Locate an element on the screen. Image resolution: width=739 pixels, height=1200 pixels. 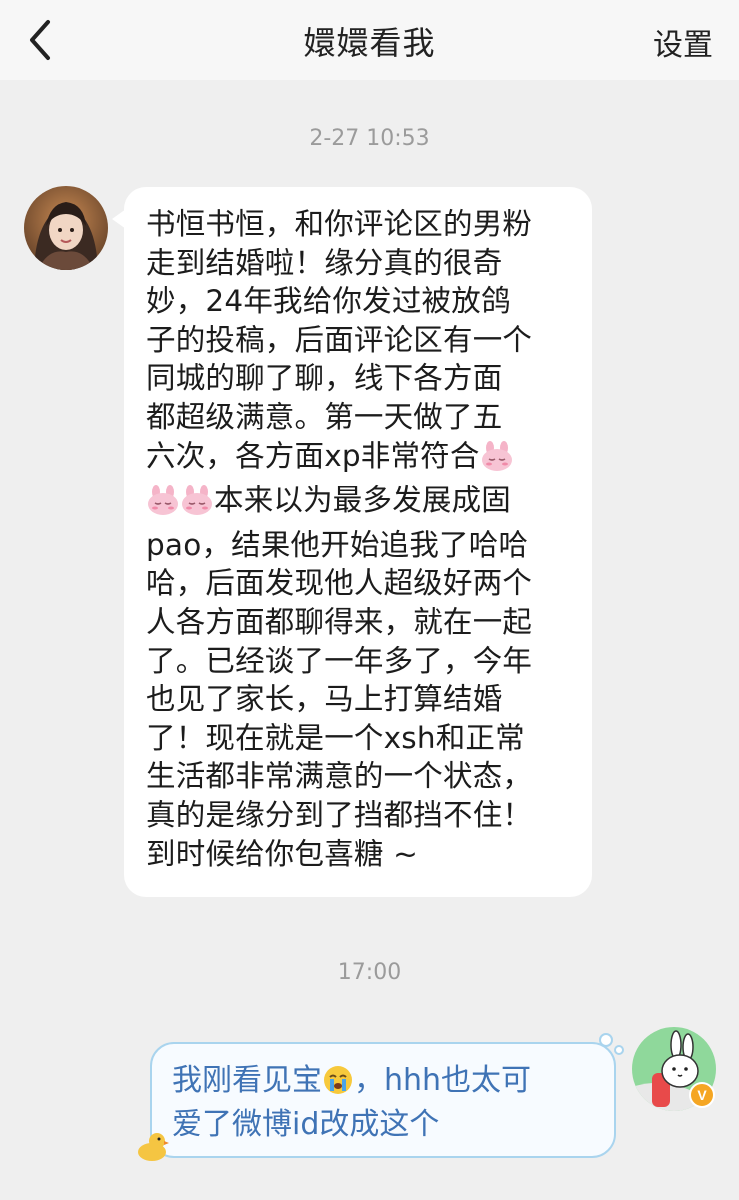
message-timestamp: 17:00 is located at coordinates (369, 972).